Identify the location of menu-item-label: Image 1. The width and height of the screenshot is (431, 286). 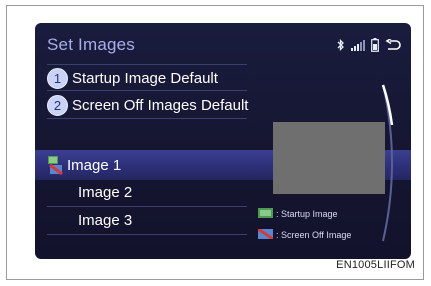
(94, 165).